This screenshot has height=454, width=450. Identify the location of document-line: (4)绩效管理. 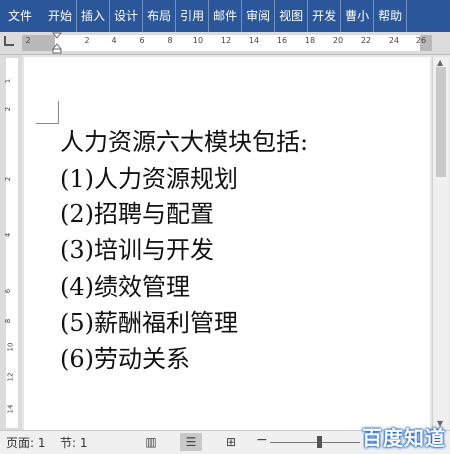
(125, 287).